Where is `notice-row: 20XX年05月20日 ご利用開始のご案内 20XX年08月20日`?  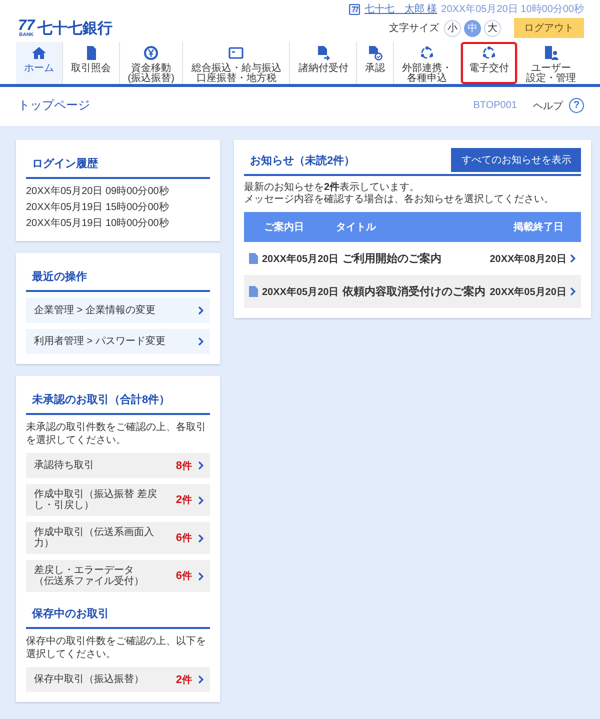
notice-row: 20XX年05月20日 ご利用開始のご案内 20XX年08月20日 is located at coordinates (413, 258).